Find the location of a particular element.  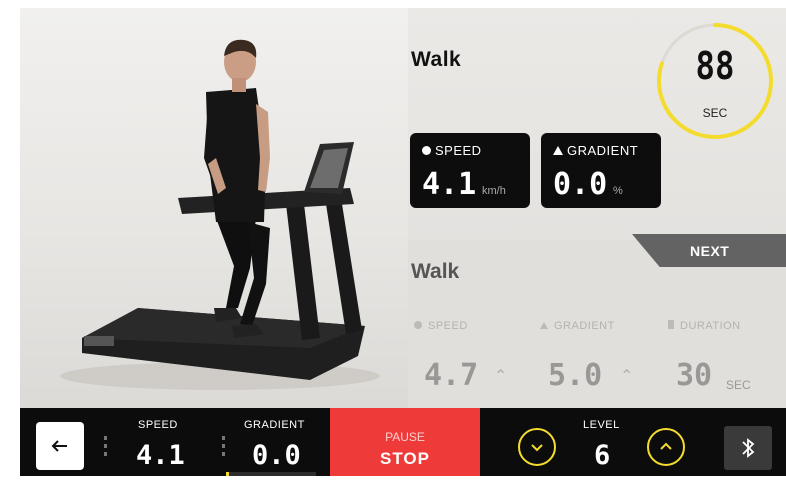

timer-unit: SEC is located at coordinates (715, 113).